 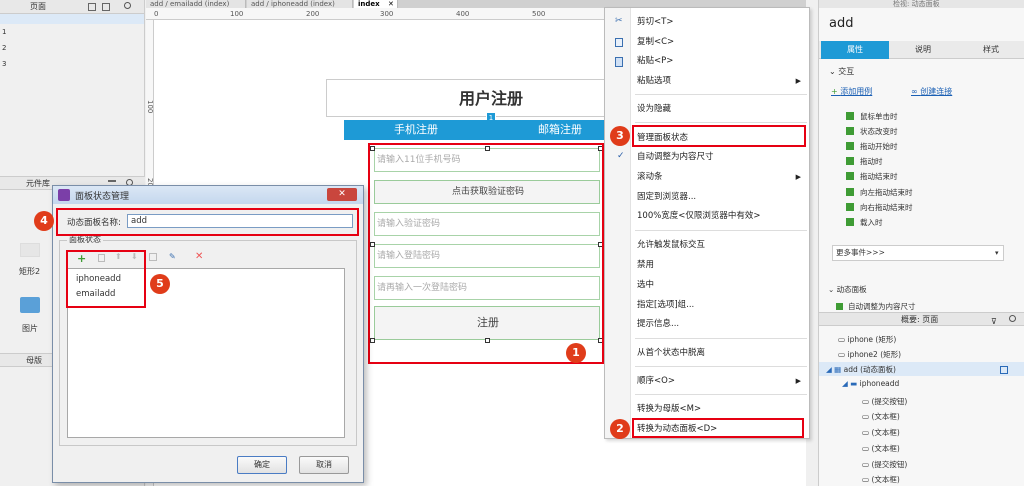 I want to click on menu-separator, so click(x=721, y=366).